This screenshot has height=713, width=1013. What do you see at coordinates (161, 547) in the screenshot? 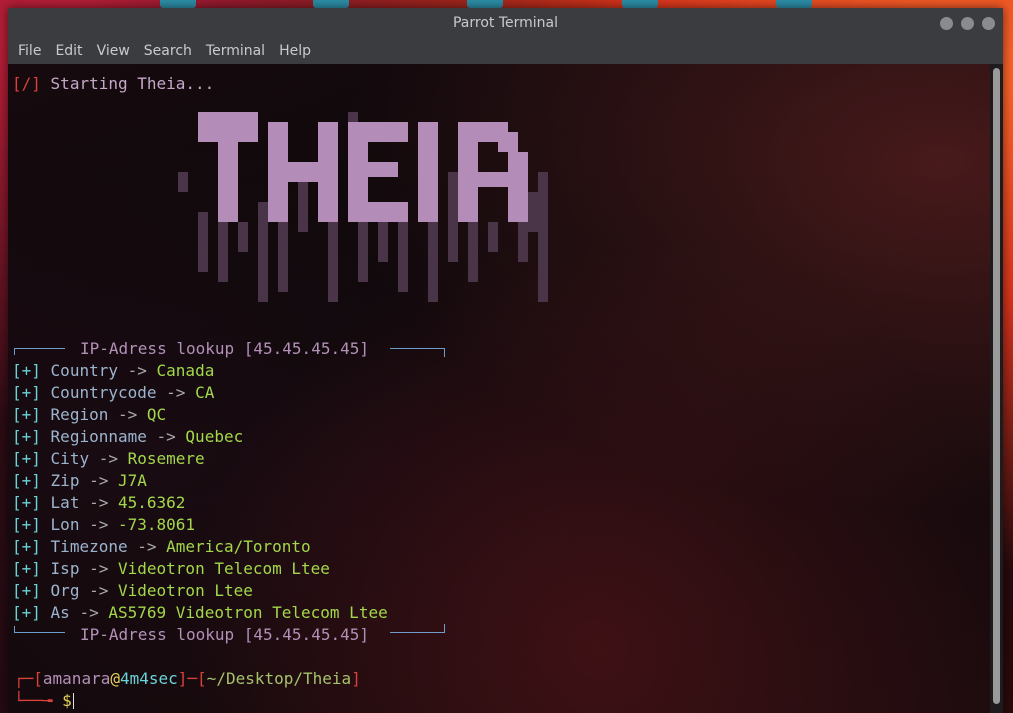
I see `result-row: [+] Timezone -> America/Toronto` at bounding box center [161, 547].